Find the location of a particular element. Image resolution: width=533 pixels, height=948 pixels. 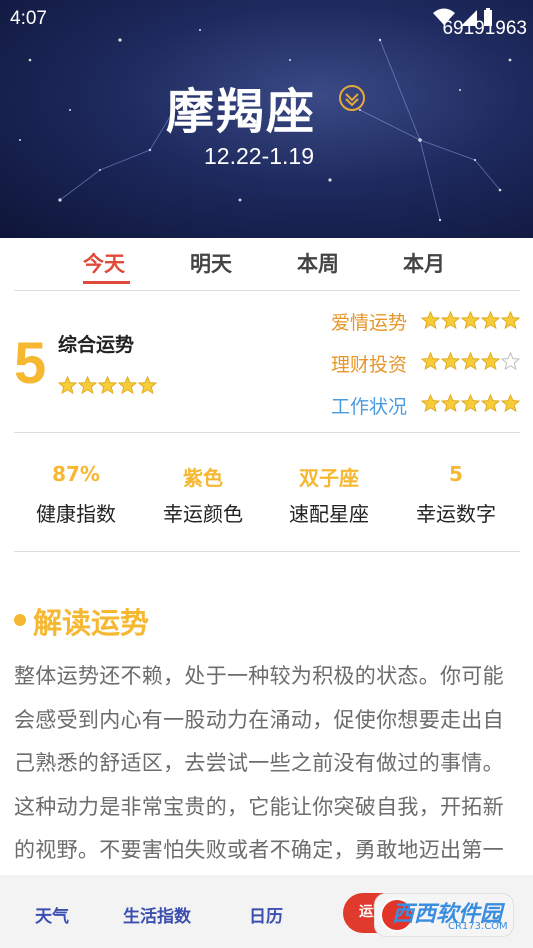

status-bar: 4:07 69191963 is located at coordinates (266, 22).